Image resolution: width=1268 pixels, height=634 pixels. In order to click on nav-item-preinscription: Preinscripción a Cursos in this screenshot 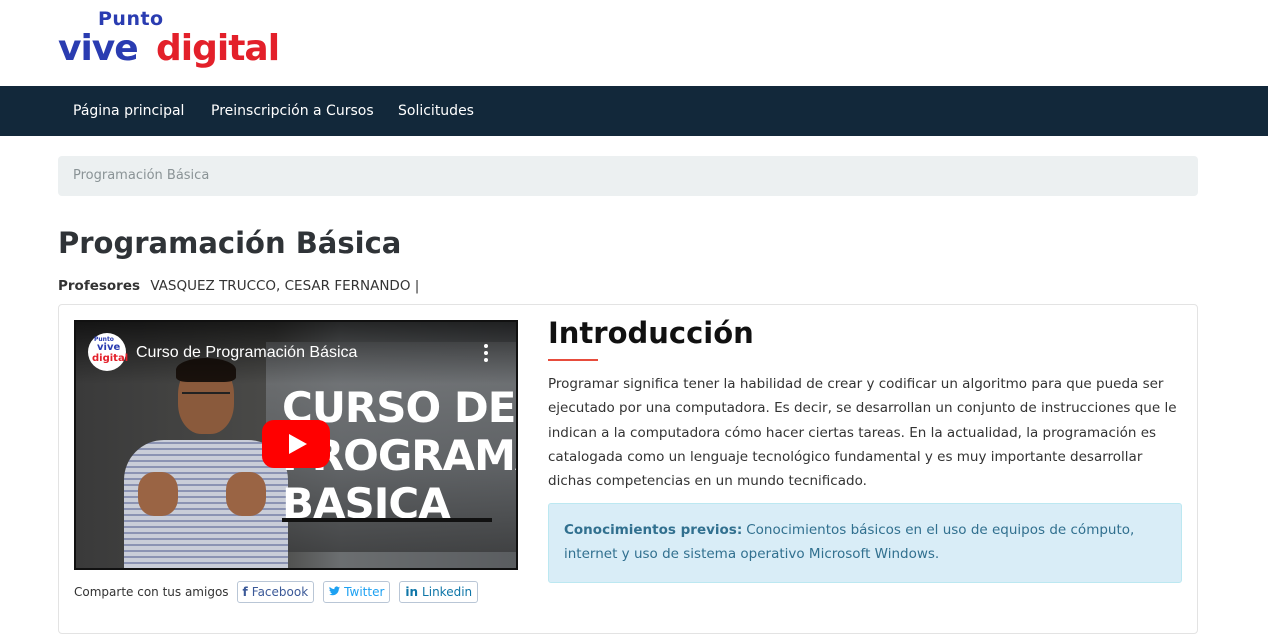, I will do `click(292, 111)`.